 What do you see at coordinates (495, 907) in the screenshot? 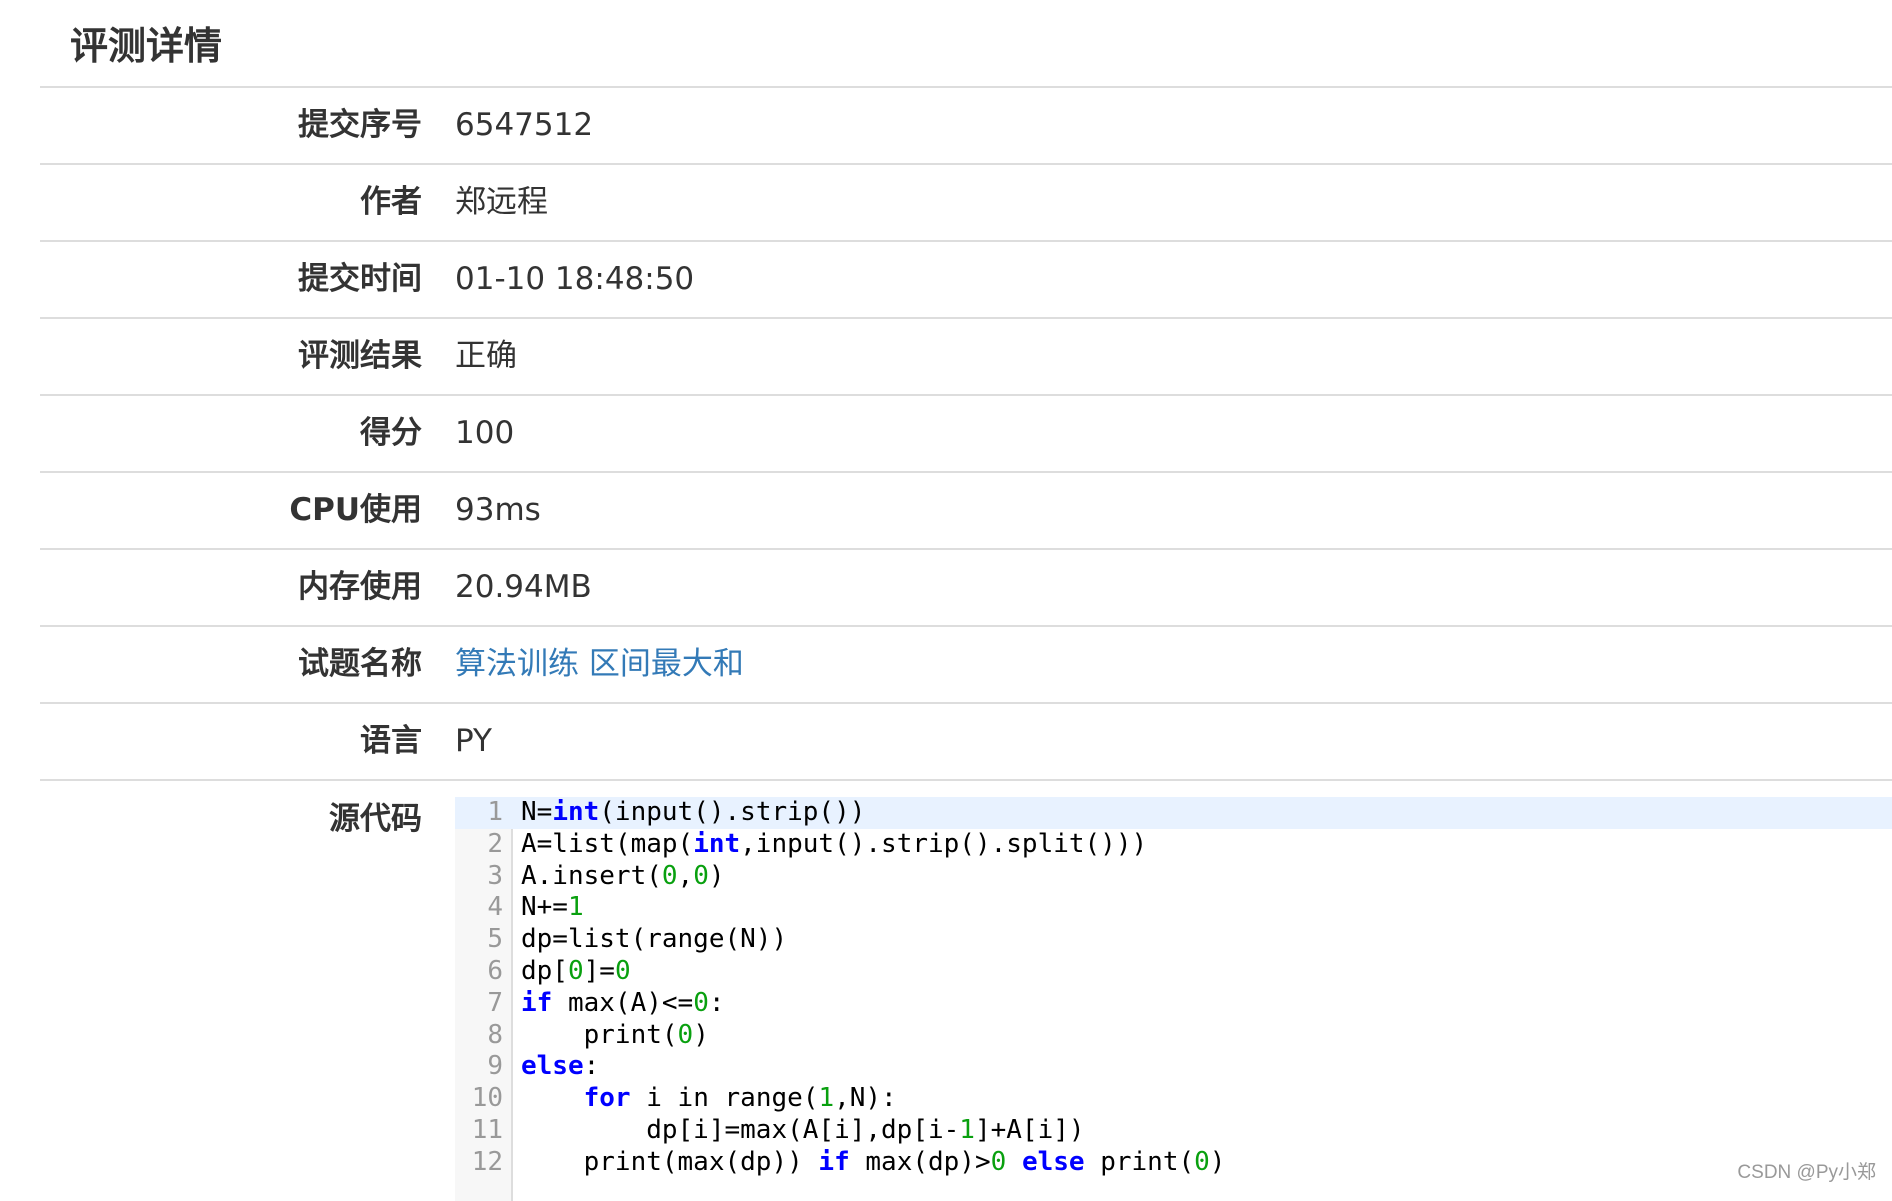
I see `line-number: 4` at bounding box center [495, 907].